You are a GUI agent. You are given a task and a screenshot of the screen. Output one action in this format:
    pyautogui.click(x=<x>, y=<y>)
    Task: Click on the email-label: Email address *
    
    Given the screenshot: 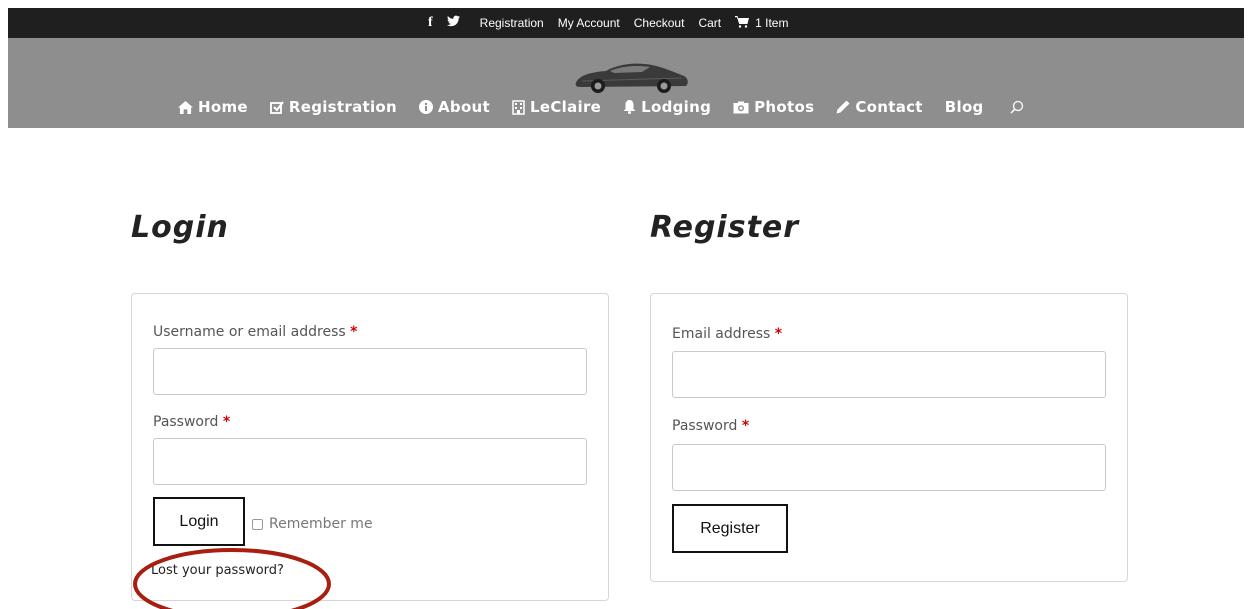 What is the action you would take?
    pyautogui.click(x=727, y=334)
    